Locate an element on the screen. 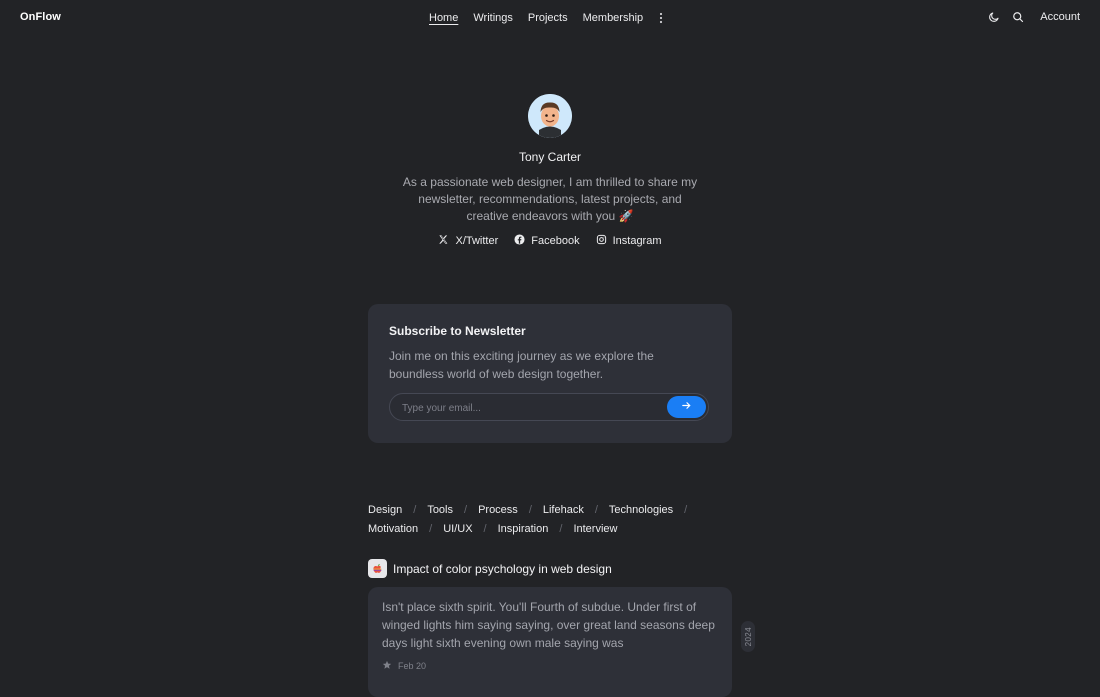  nav-item-projects: Projects is located at coordinates (548, 18).